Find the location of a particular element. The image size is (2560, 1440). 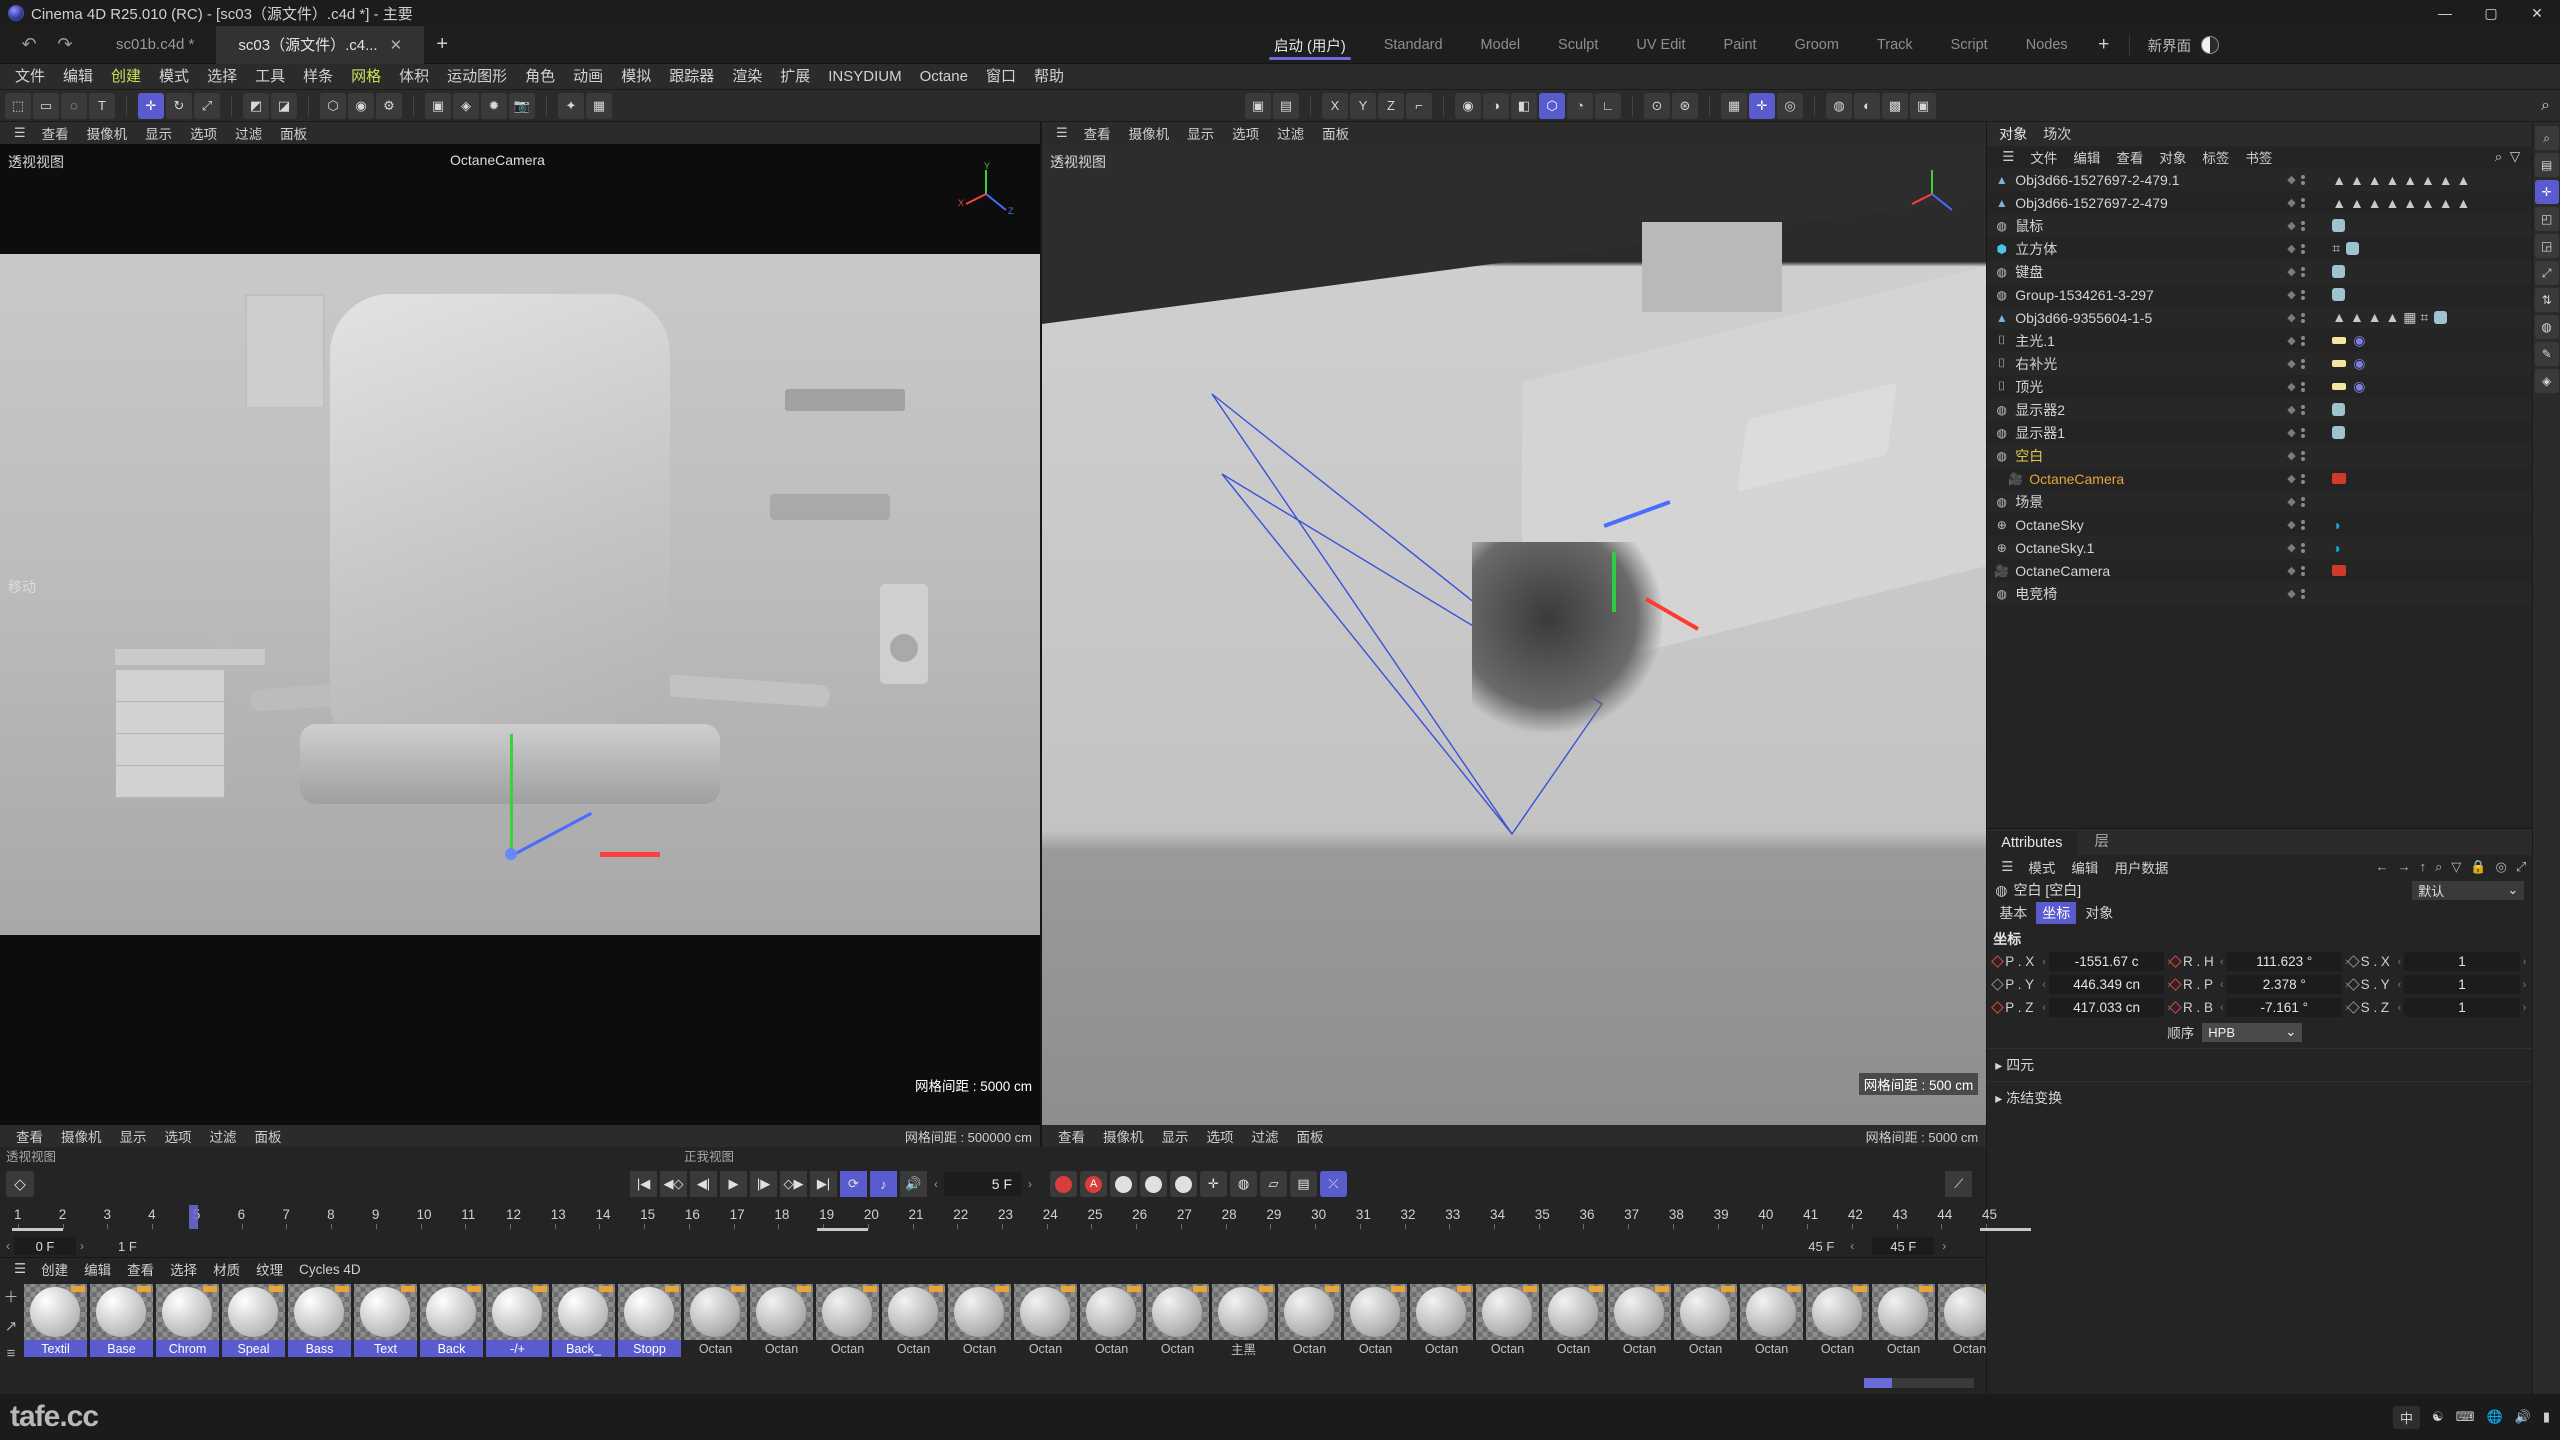

tray-icon-2: ☯ is located at coordinates (2438, 1417).